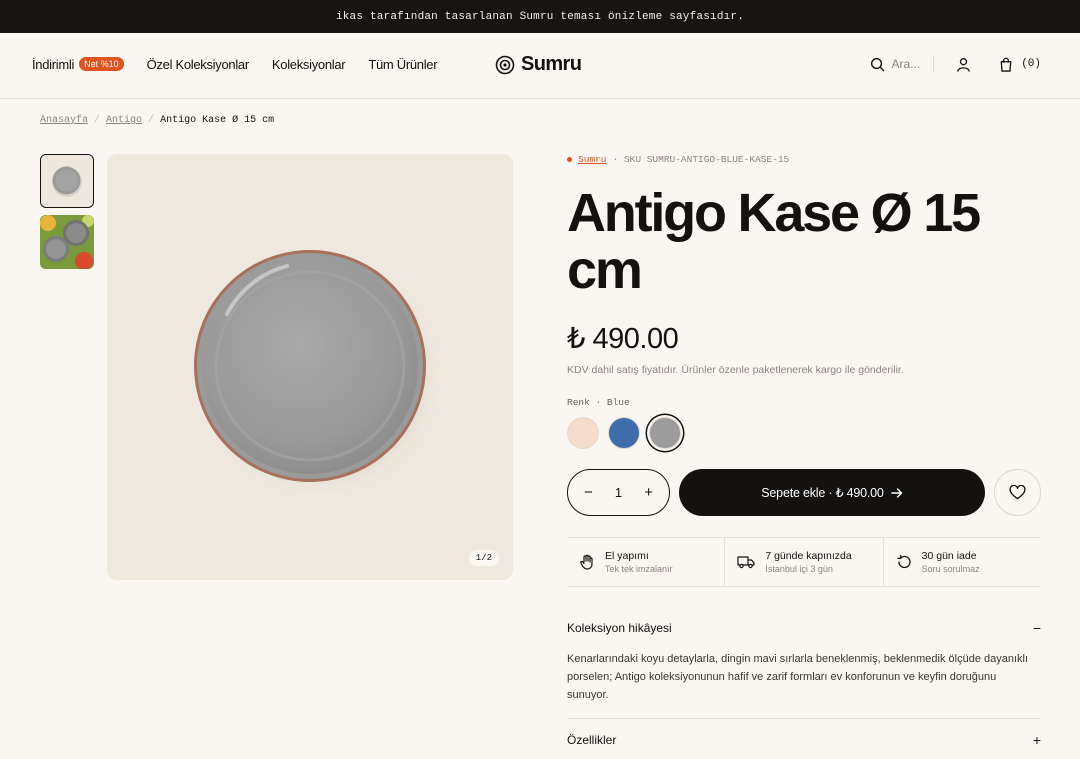  Describe the element at coordinates (1036, 740) in the screenshot. I see `expand-icon: +` at that location.